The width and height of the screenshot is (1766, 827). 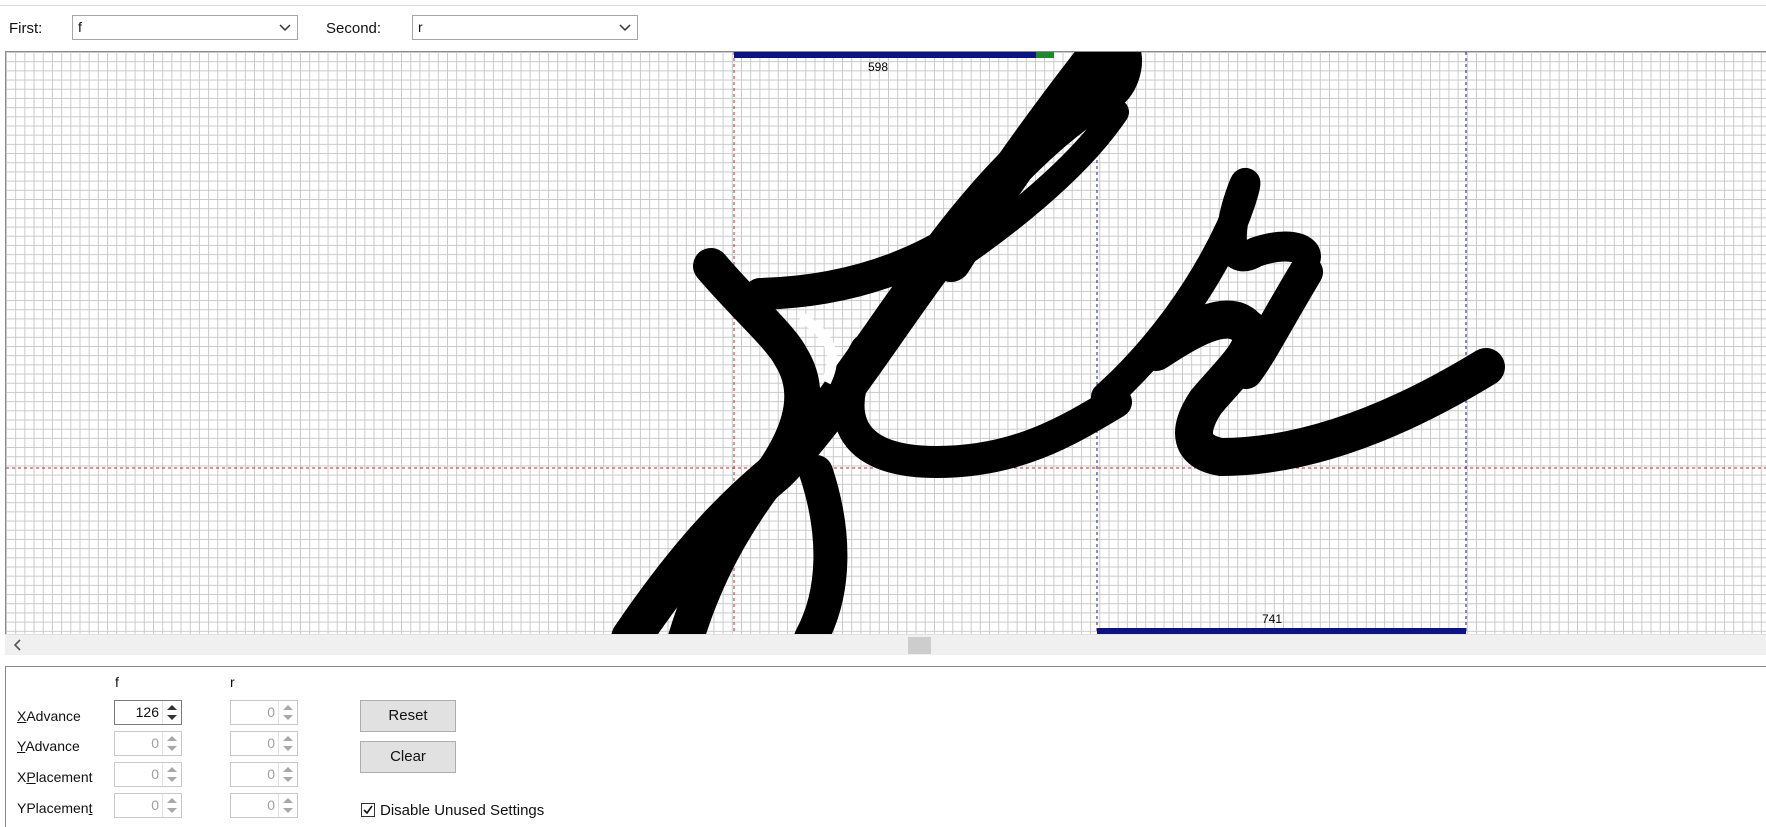 What do you see at coordinates (148, 774) in the screenshot?
I see `xplacement-first-spinner: 0` at bounding box center [148, 774].